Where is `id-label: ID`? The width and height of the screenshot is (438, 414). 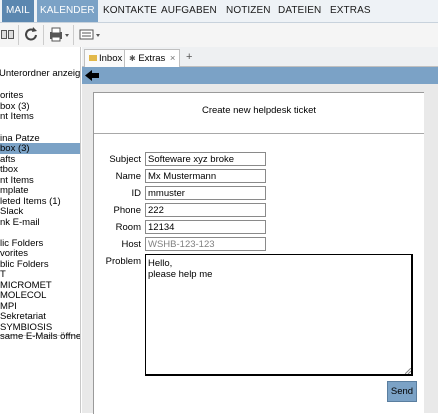 id-label: ID is located at coordinates (136, 193).